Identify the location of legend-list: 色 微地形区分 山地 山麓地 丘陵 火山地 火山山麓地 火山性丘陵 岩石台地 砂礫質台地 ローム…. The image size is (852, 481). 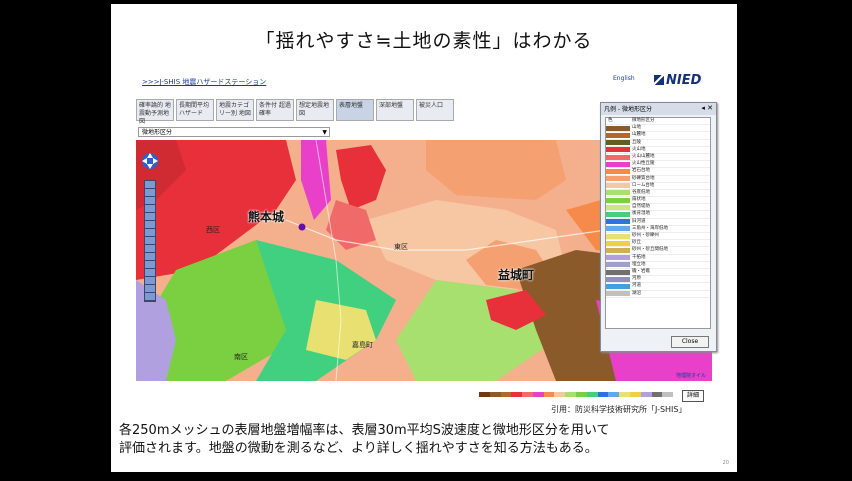
(658, 223).